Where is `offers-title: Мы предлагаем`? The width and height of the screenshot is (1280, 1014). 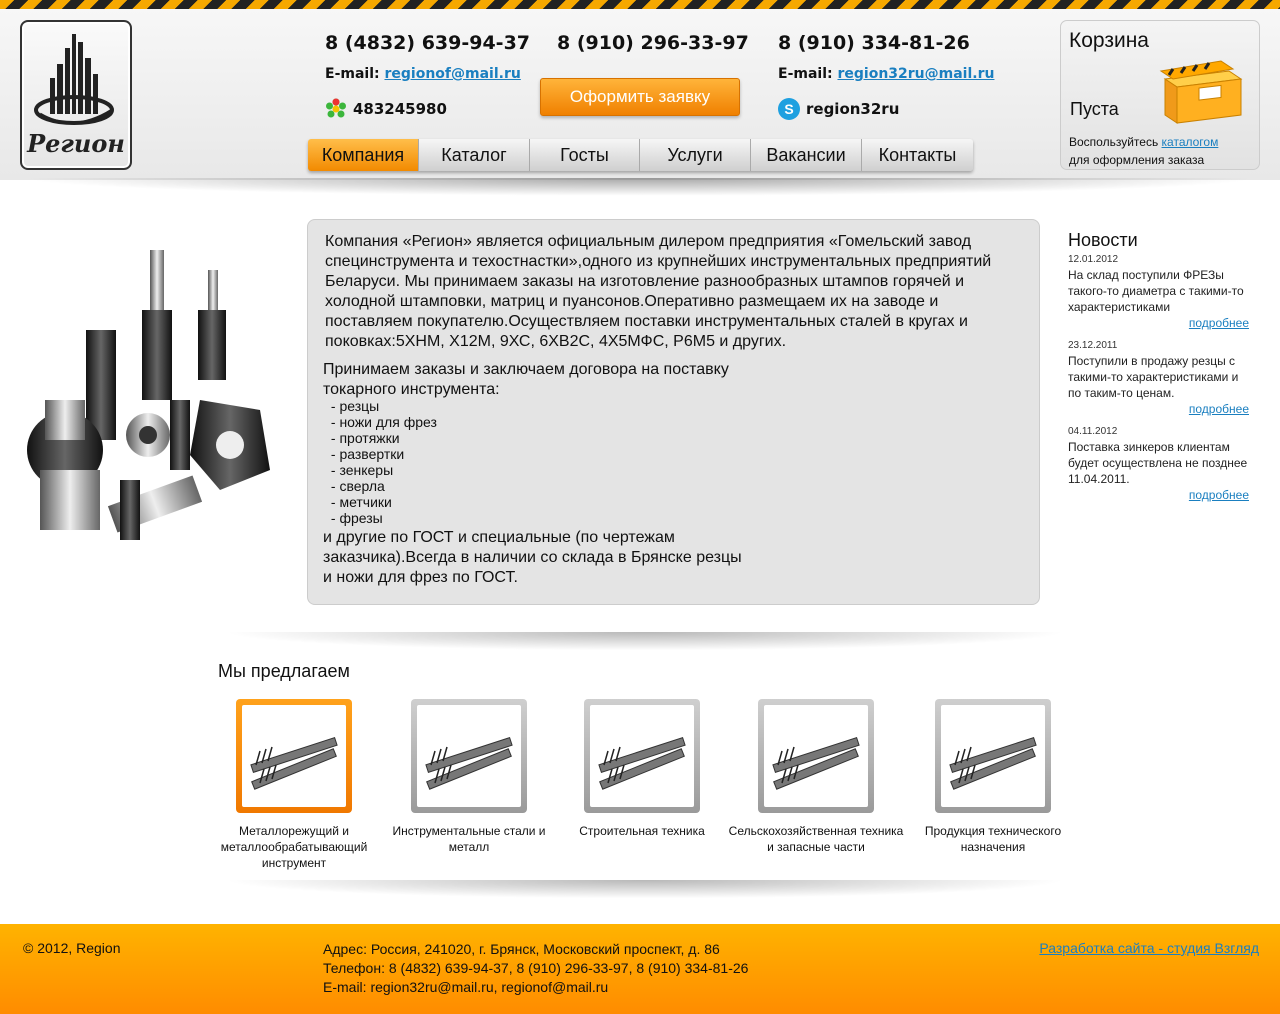
offers-title: Мы предлагаем is located at coordinates (284, 671).